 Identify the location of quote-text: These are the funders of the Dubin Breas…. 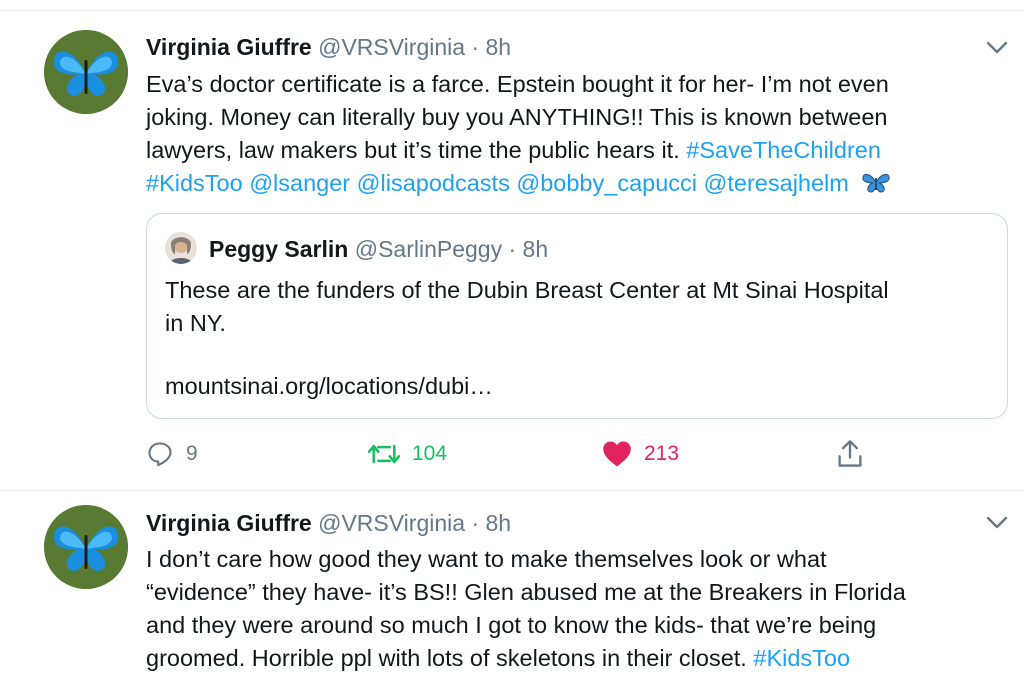
(575, 307).